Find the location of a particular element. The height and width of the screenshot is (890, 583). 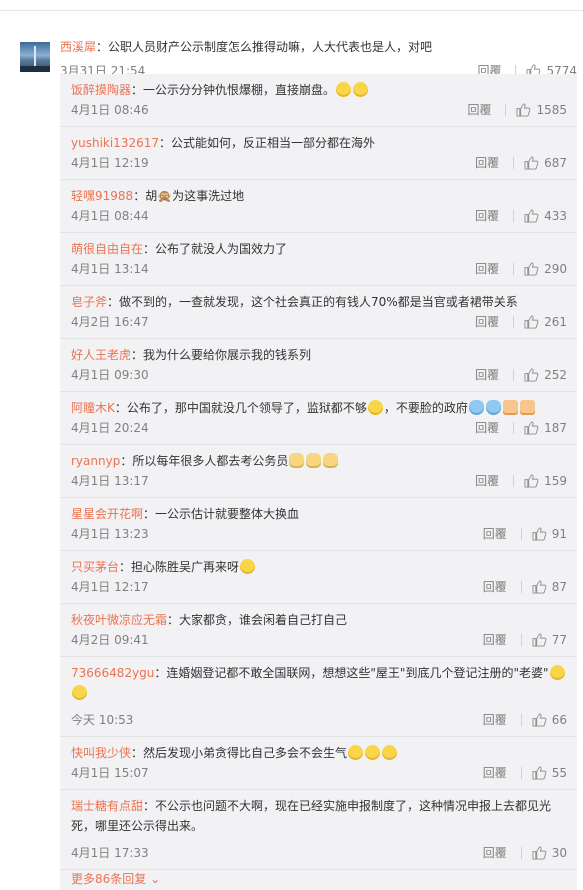

reply-text: yushiki132617：公式能如何，反正相当一部分都在海外 is located at coordinates (319, 143).